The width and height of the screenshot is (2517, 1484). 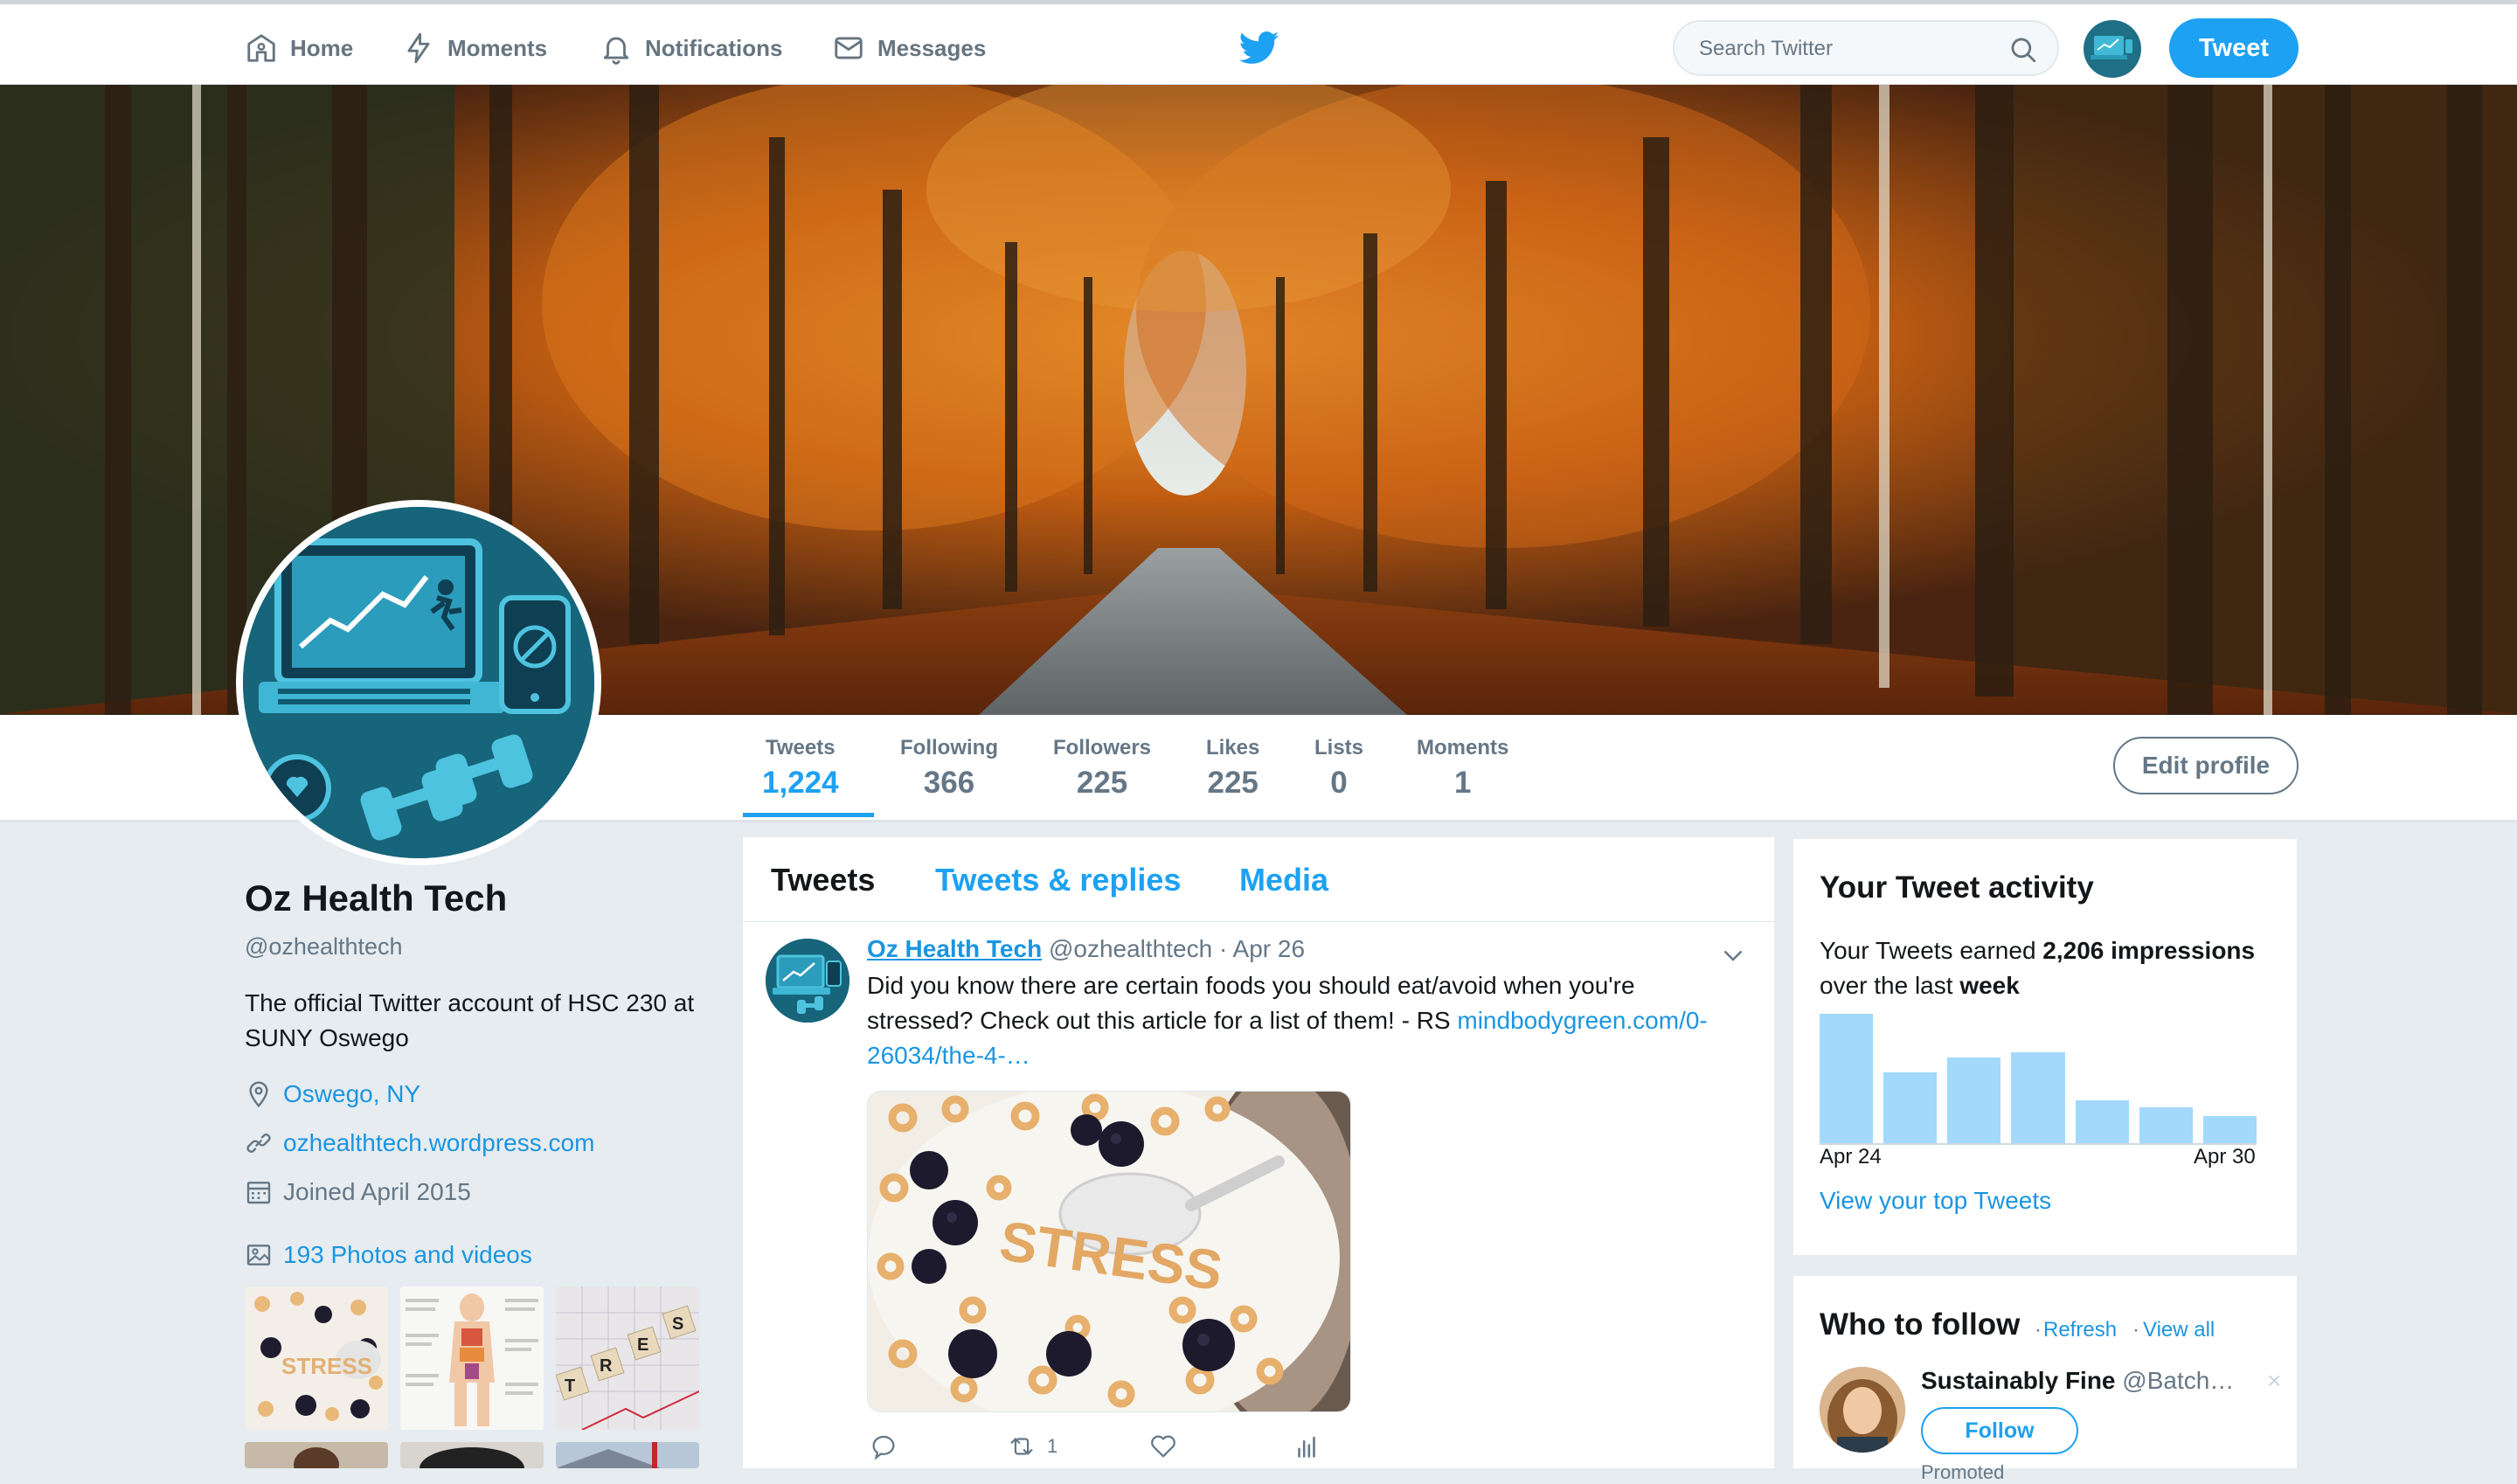 I want to click on website-link: ozhealthtech.wordpress.com, so click(x=438, y=1143).